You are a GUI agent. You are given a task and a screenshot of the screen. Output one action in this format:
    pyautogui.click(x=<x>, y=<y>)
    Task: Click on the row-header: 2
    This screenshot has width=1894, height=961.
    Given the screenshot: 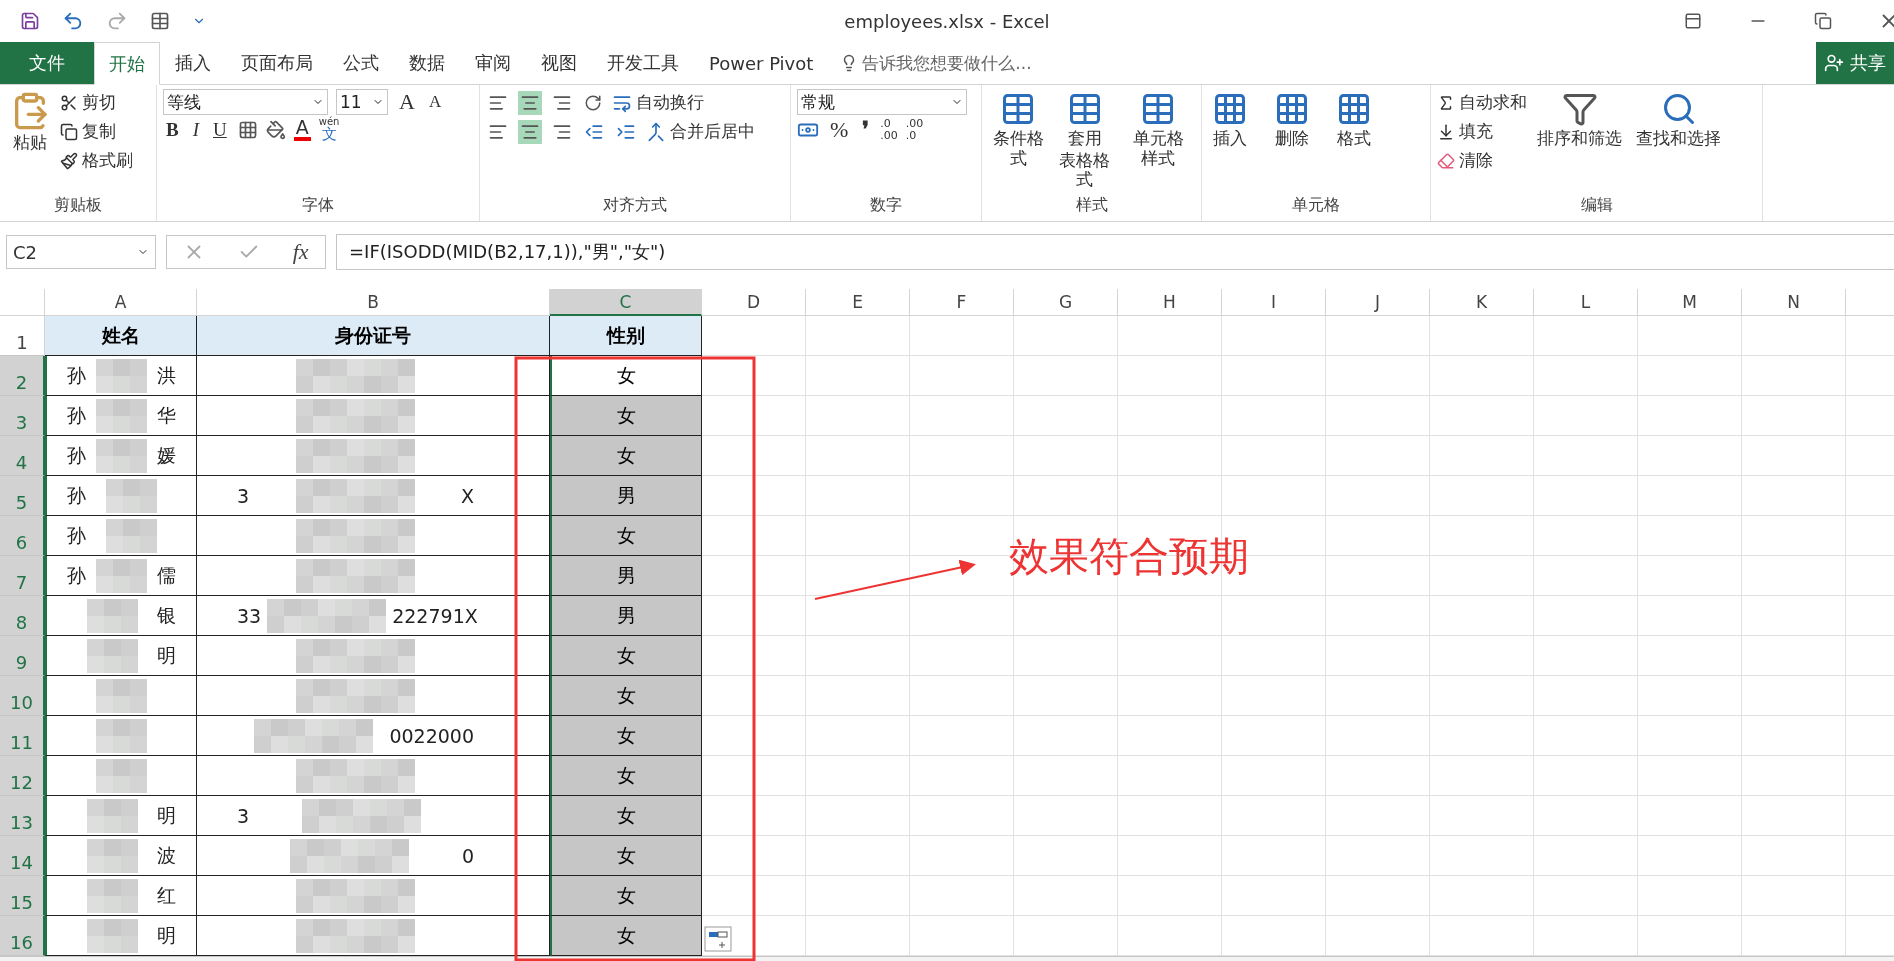 What is the action you would take?
    pyautogui.click(x=22, y=376)
    